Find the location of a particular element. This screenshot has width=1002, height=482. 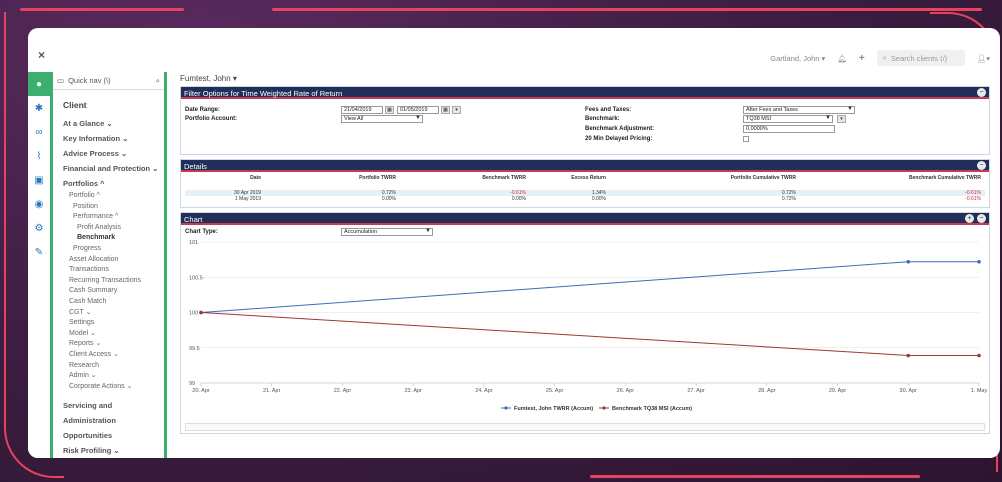

briefcase-icon: ▣ is located at coordinates (39, 180).